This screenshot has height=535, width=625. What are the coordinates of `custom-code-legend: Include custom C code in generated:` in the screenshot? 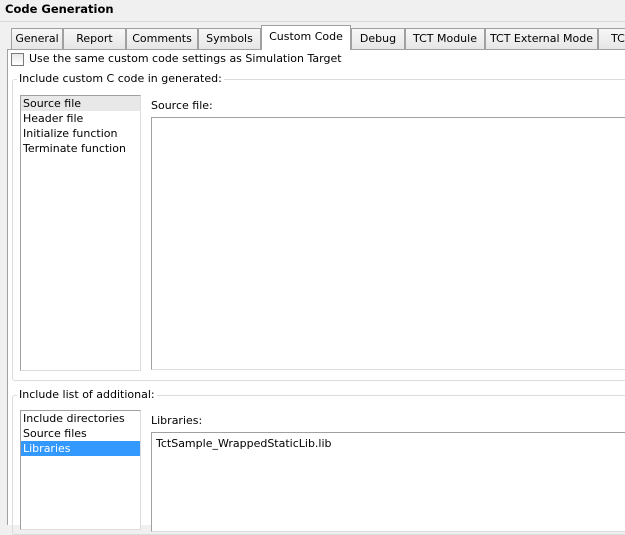 It's located at (120, 78).